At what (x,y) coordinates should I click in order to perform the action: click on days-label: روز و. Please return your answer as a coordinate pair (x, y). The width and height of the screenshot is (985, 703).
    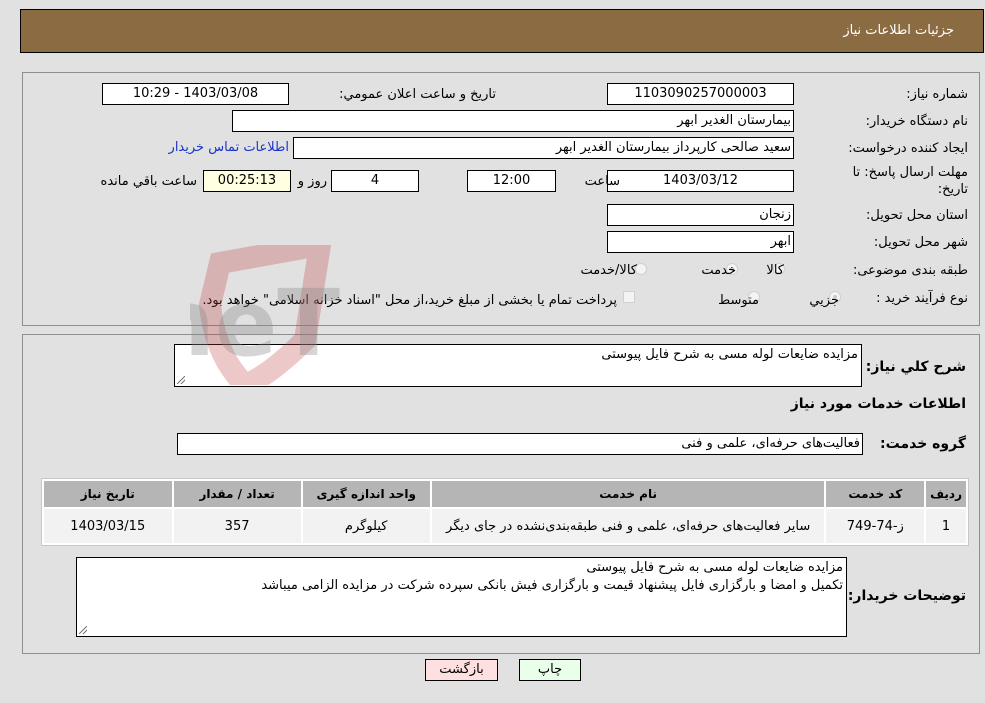
    Looking at the image, I should click on (312, 181).